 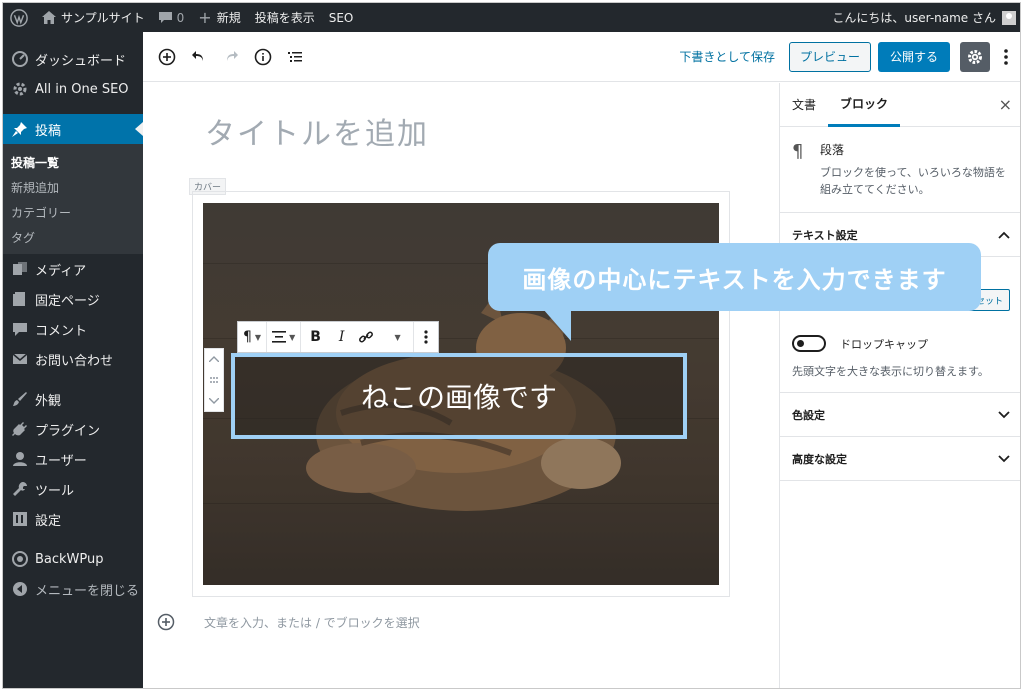 I want to click on wrench-icon, so click(x=20, y=489).